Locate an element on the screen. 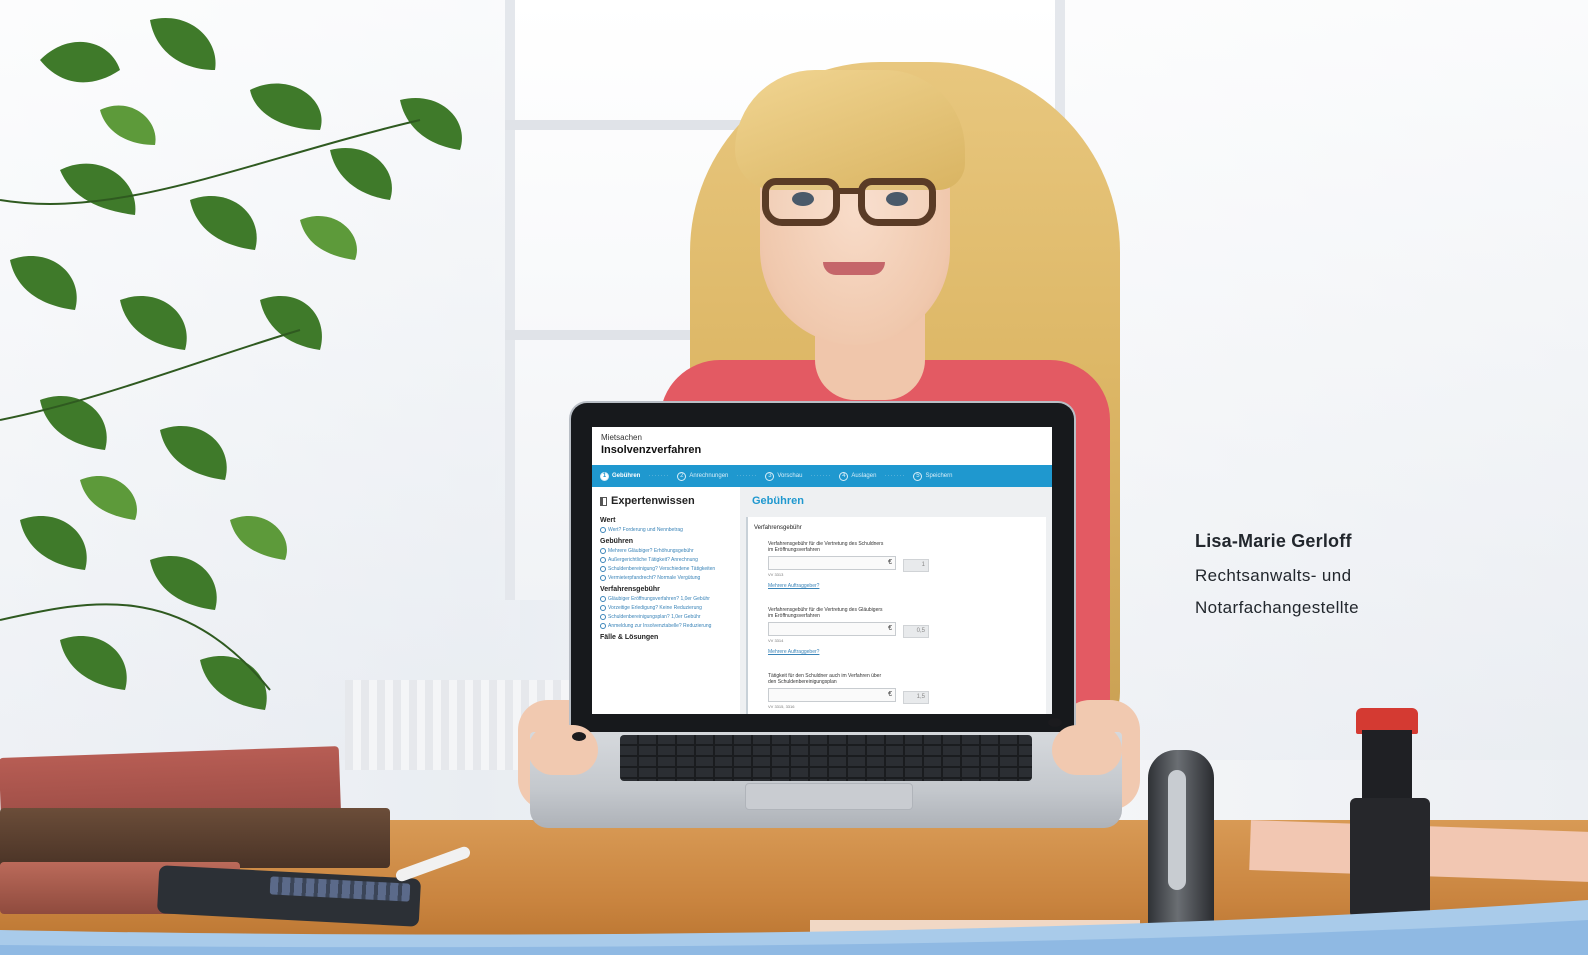 Image resolution: width=1588 pixels, height=955 pixels. step-number: 2 is located at coordinates (682, 476).